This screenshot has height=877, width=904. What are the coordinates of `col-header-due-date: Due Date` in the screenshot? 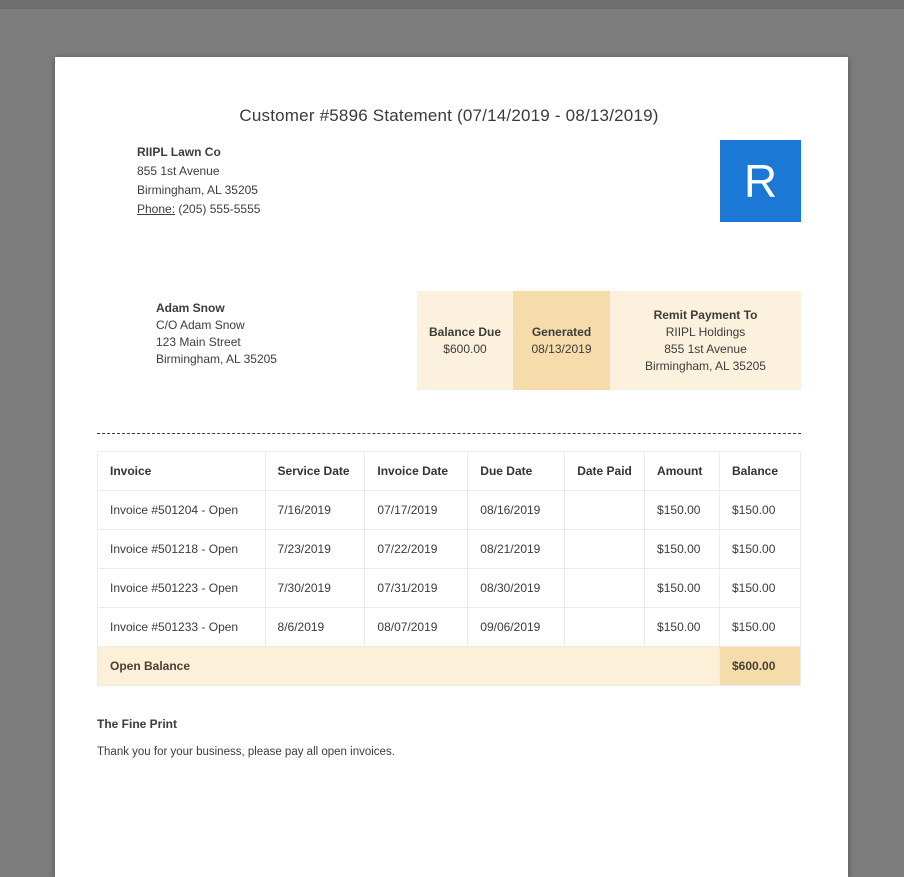 It's located at (516, 471).